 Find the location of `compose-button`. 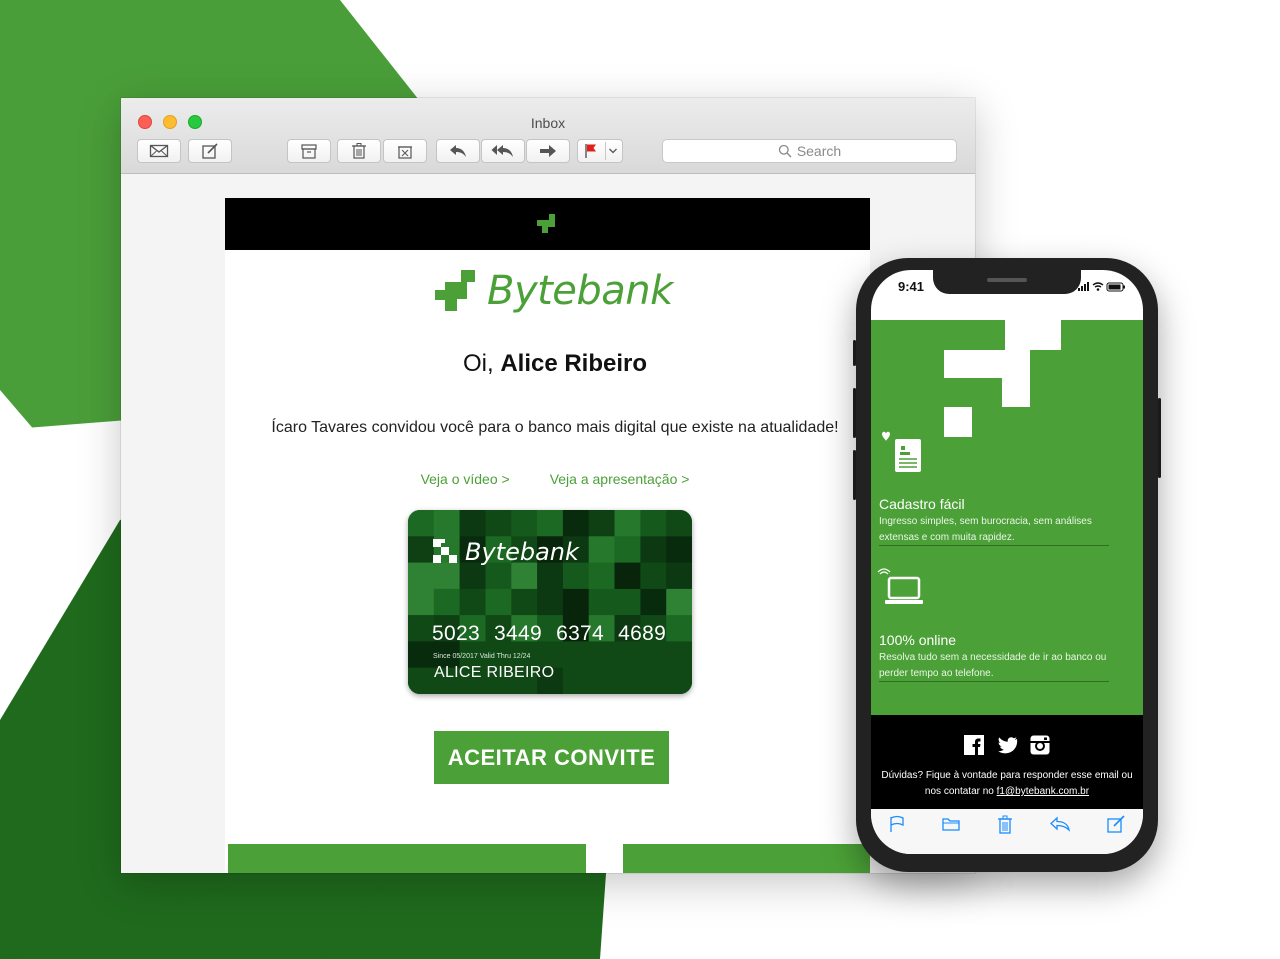

compose-button is located at coordinates (210, 151).